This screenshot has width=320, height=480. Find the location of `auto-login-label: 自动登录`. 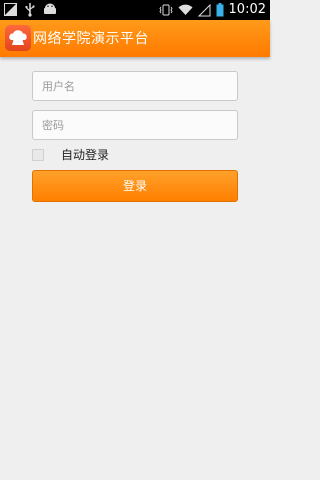

auto-login-label: 自动登录 is located at coordinates (85, 154).